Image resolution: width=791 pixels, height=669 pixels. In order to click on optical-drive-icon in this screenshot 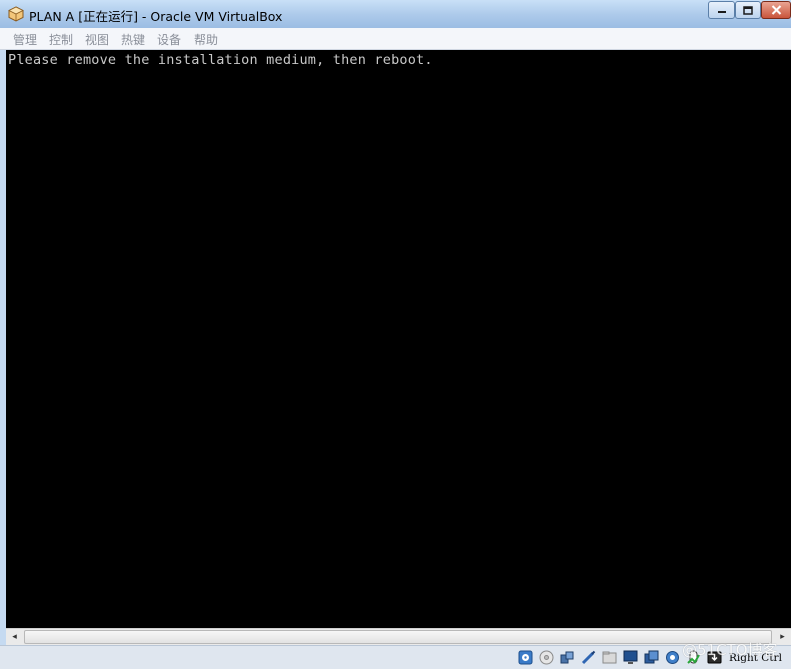, I will do `click(546, 657)`.